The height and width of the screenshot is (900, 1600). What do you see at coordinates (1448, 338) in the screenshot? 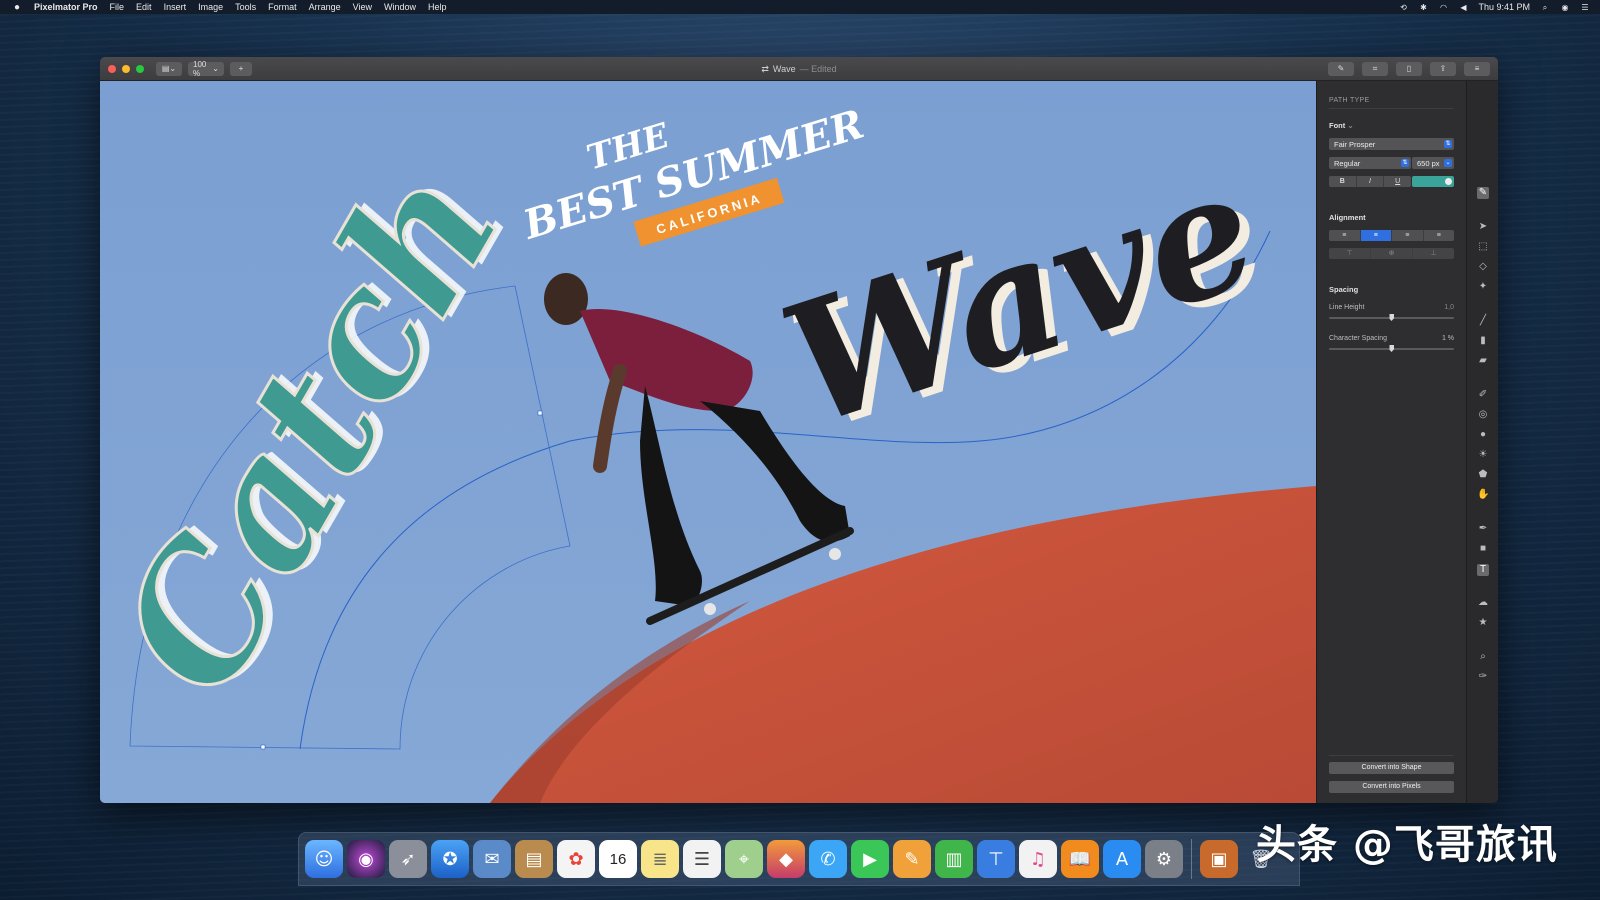
I see `char-spacing-value: 1 %` at bounding box center [1448, 338].